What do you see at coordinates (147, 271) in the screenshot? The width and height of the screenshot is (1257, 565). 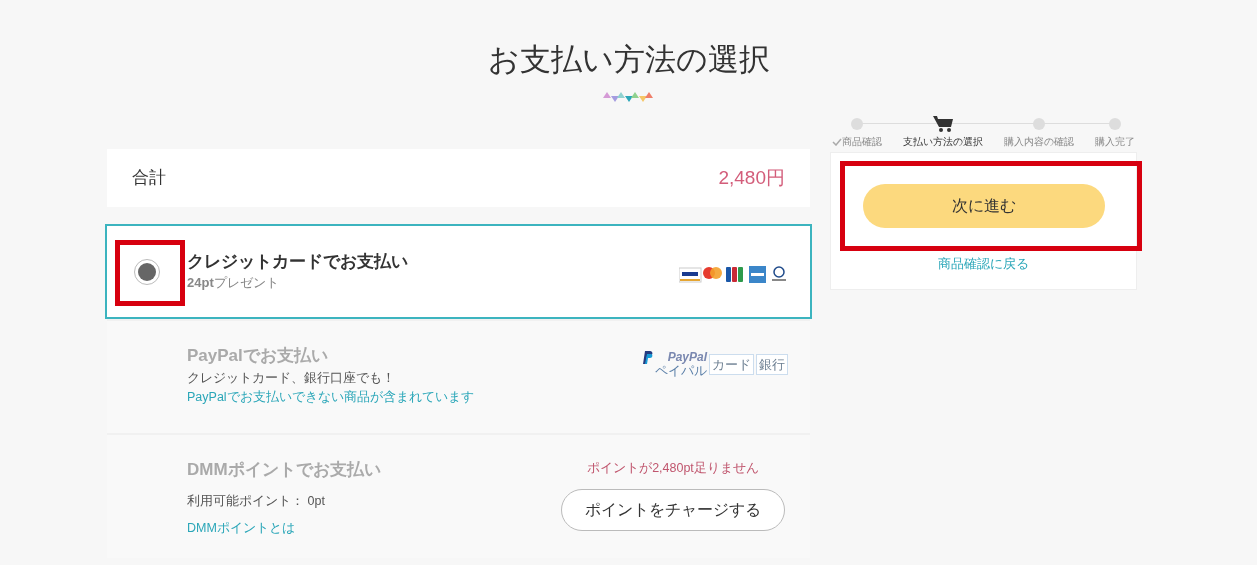 I see `radio-button` at bounding box center [147, 271].